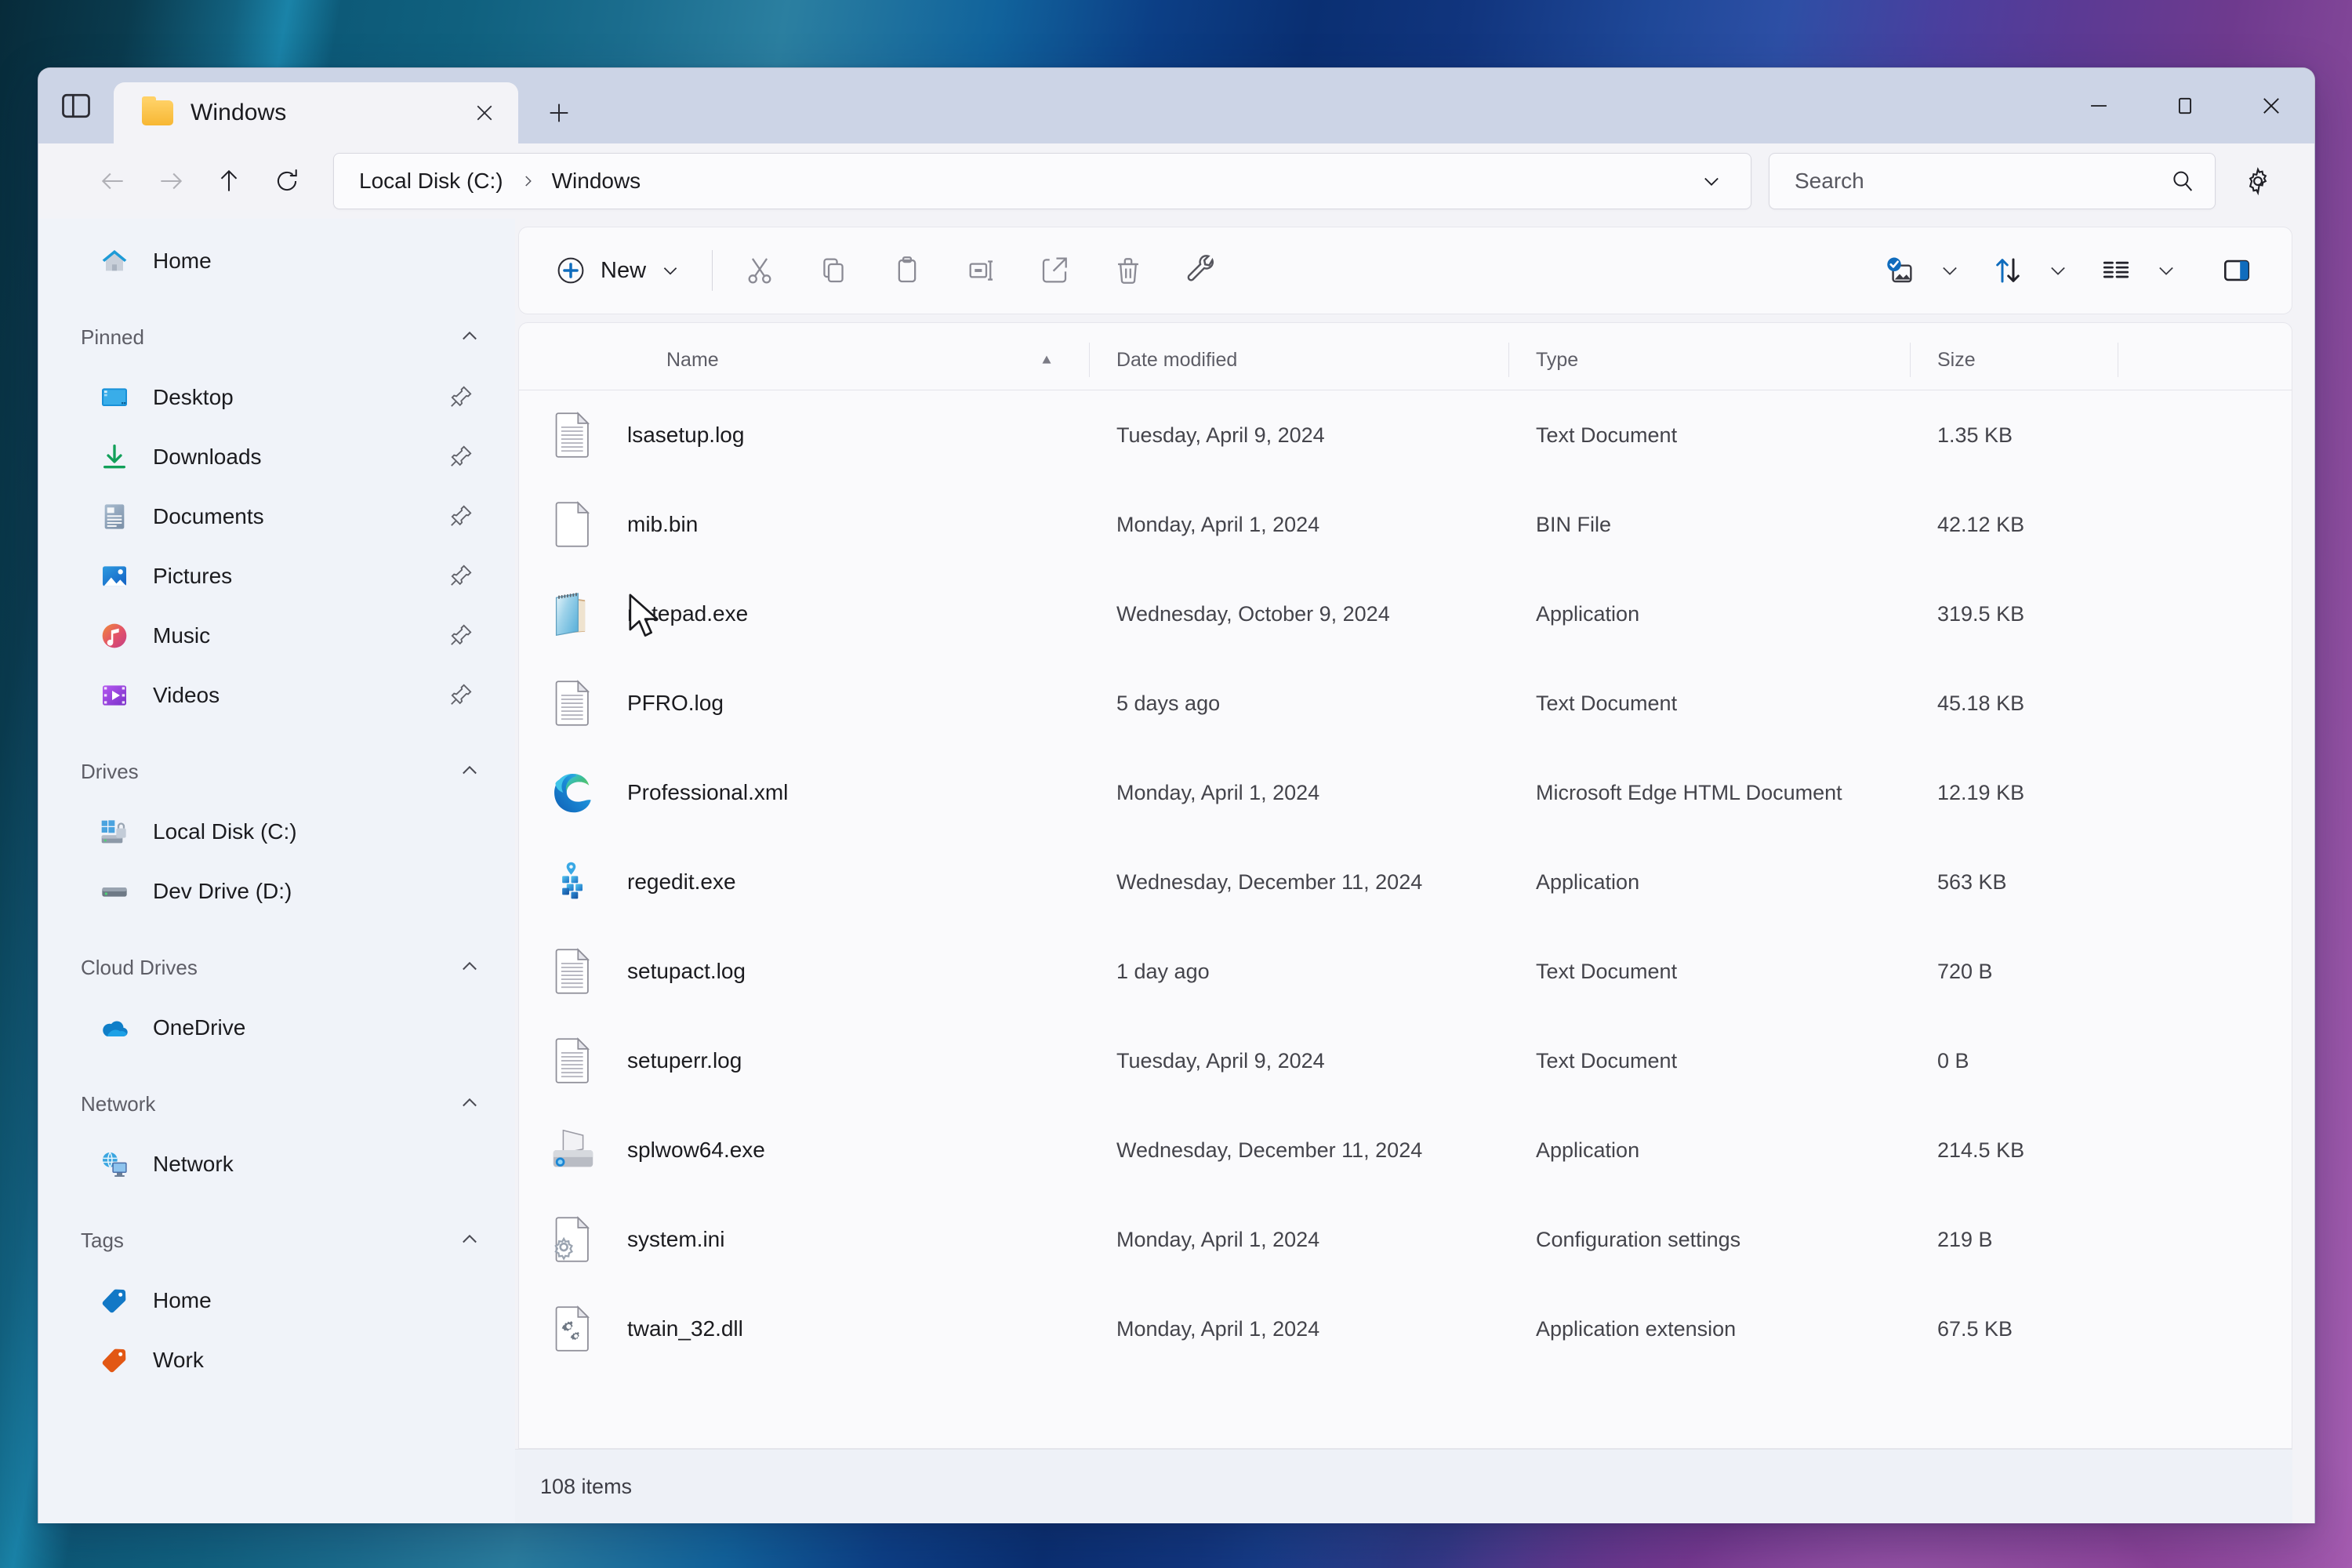 This screenshot has height=1568, width=2352. What do you see at coordinates (276, 1164) in the screenshot?
I see `sidebar-item-network: Network` at bounding box center [276, 1164].